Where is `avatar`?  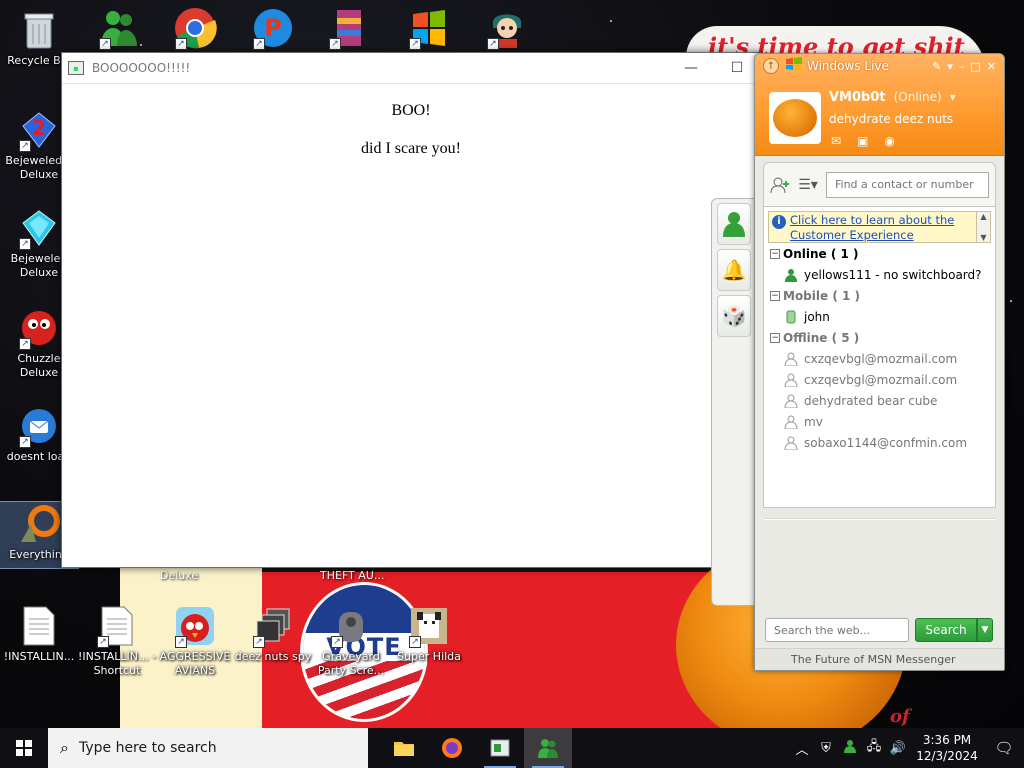
avatar is located at coordinates (795, 118).